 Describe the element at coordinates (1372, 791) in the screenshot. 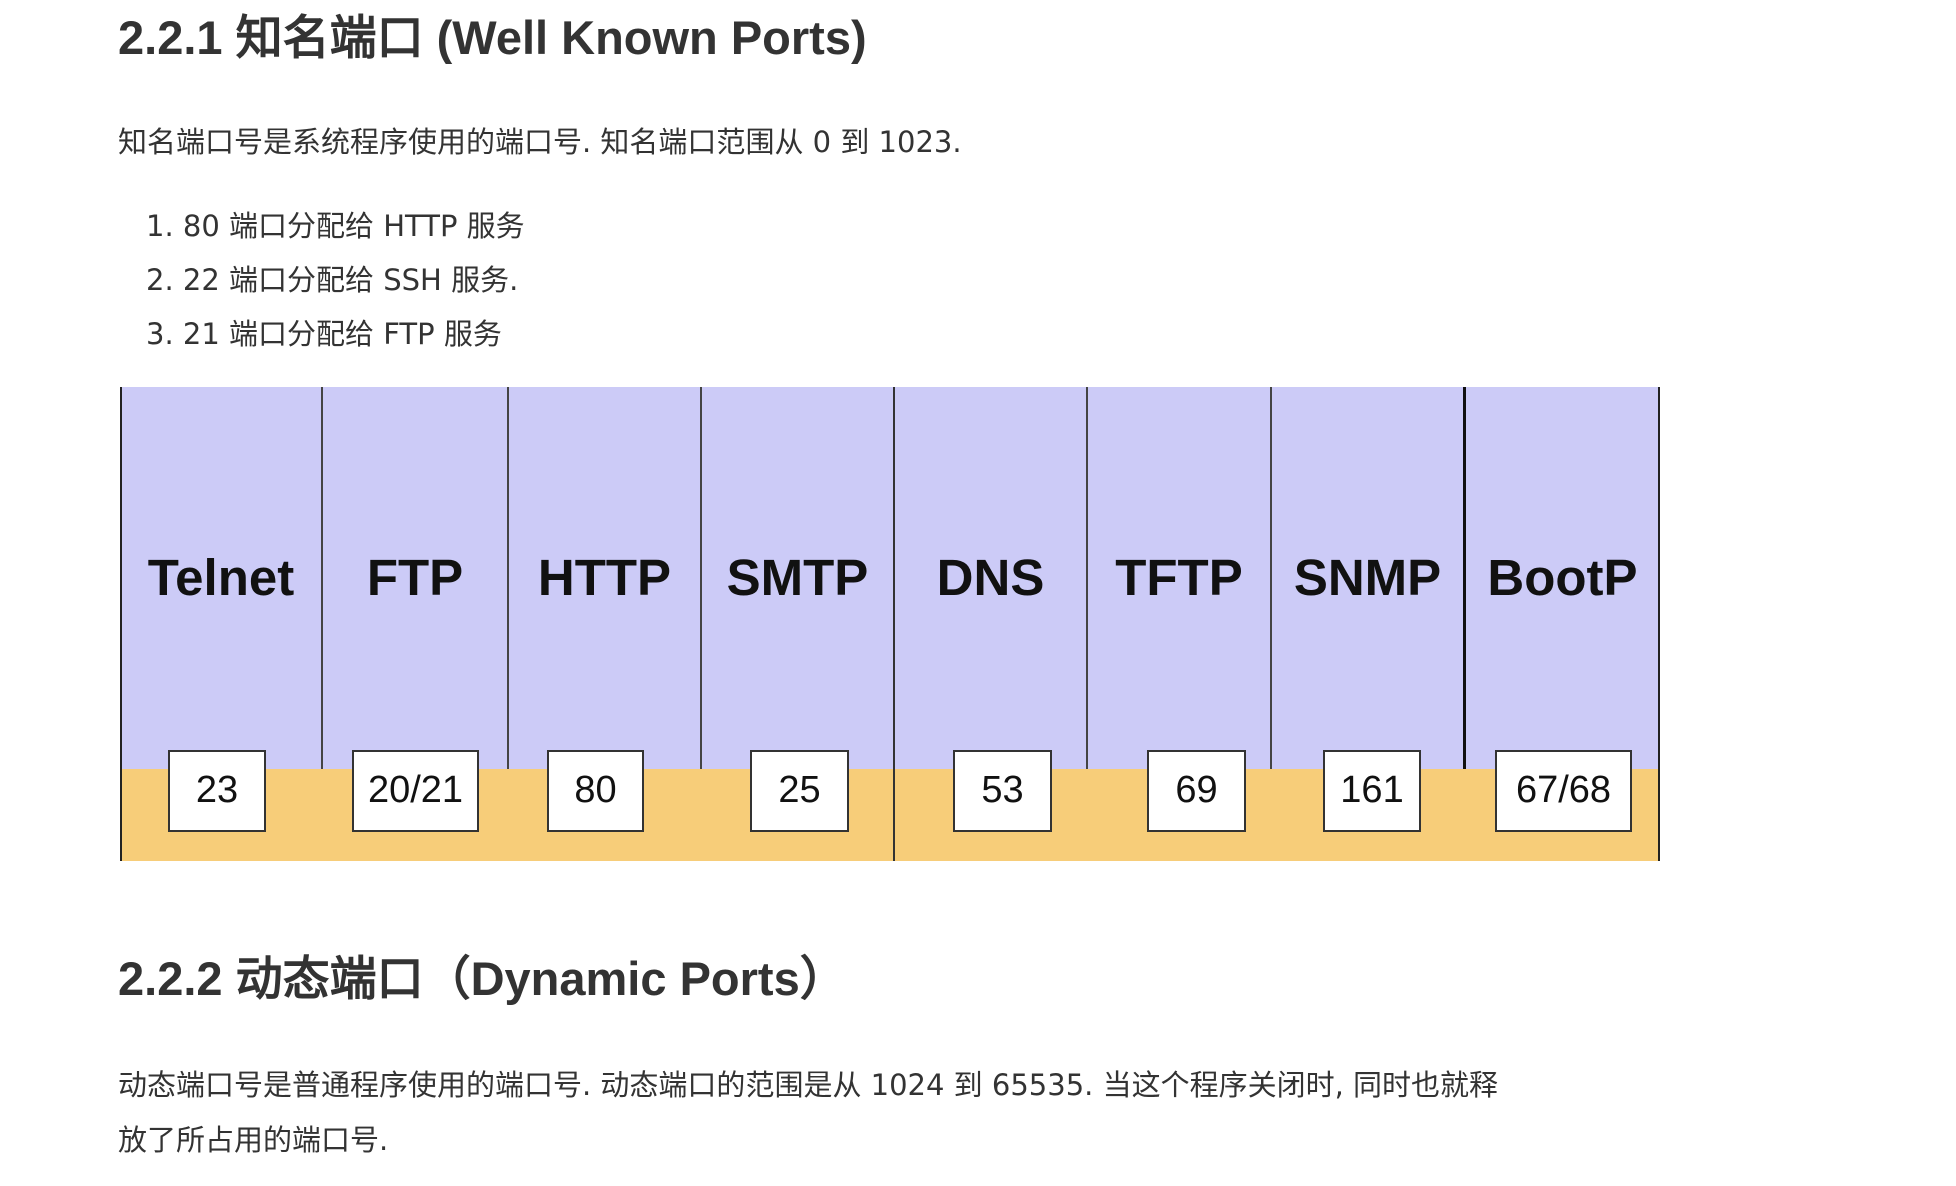

I see `port-number-box: 161` at that location.